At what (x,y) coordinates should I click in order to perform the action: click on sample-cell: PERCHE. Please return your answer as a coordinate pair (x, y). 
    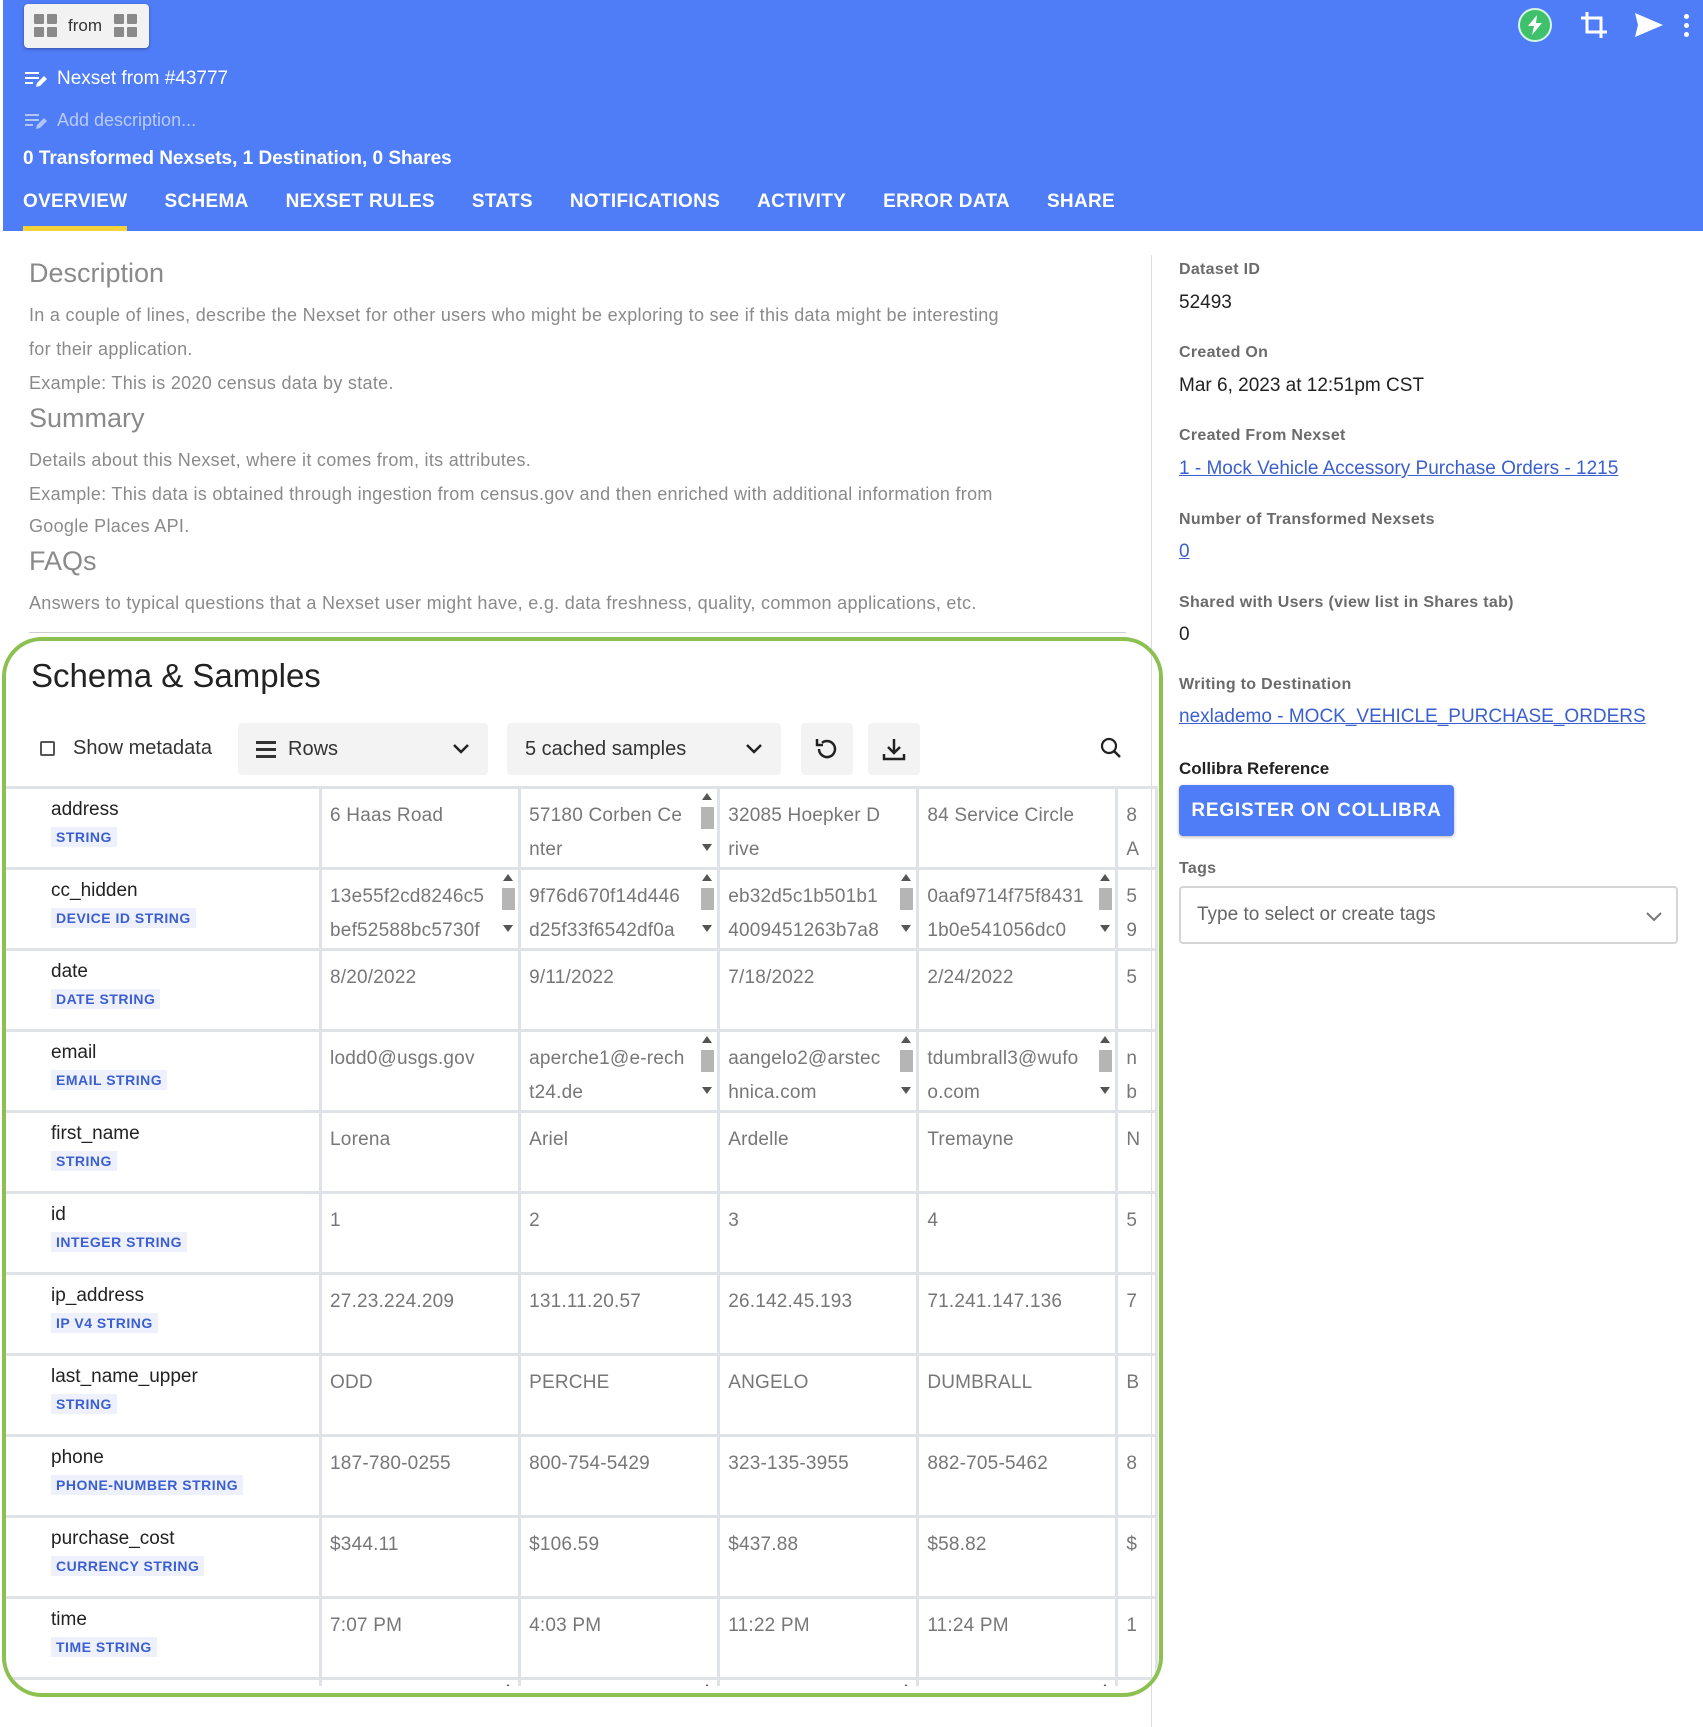
    Looking at the image, I should click on (619, 1395).